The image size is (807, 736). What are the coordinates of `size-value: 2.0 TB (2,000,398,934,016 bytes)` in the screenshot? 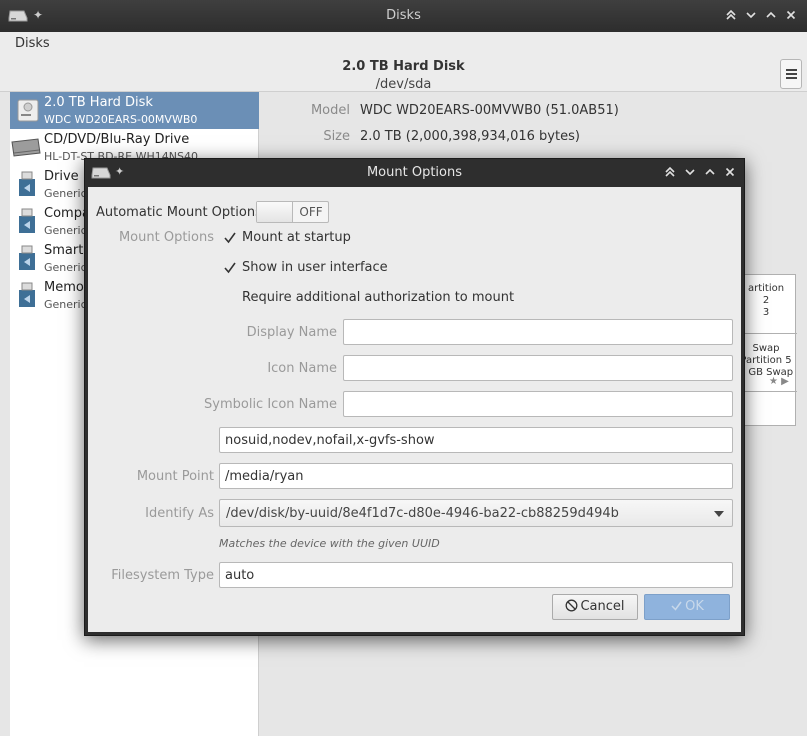 It's located at (470, 136).